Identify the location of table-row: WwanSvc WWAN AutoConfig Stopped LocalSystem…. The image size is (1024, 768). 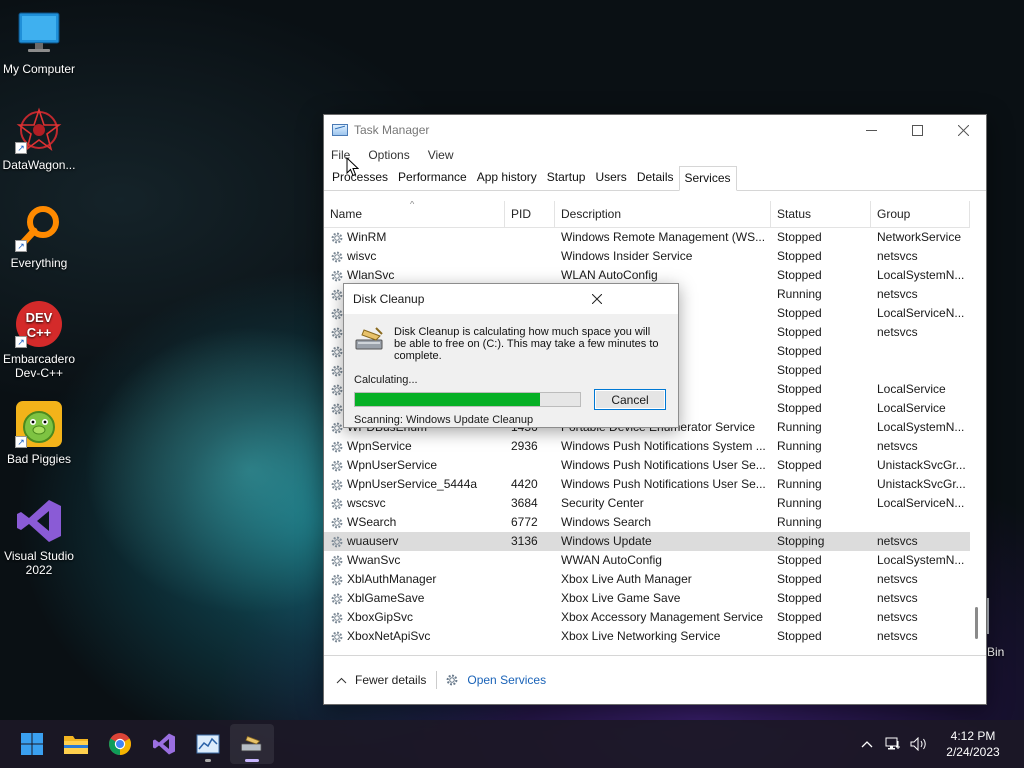
(647, 560).